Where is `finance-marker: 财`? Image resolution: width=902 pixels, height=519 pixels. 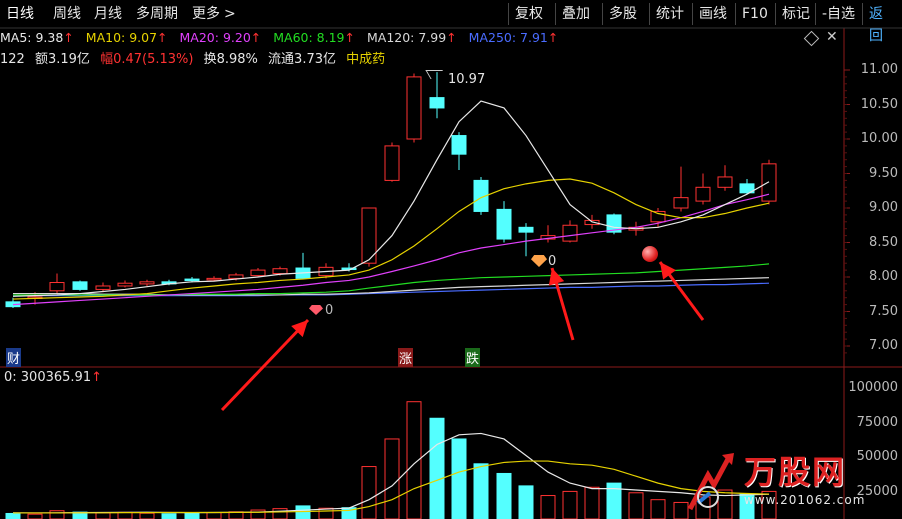
finance-marker: 财 is located at coordinates (14, 357).